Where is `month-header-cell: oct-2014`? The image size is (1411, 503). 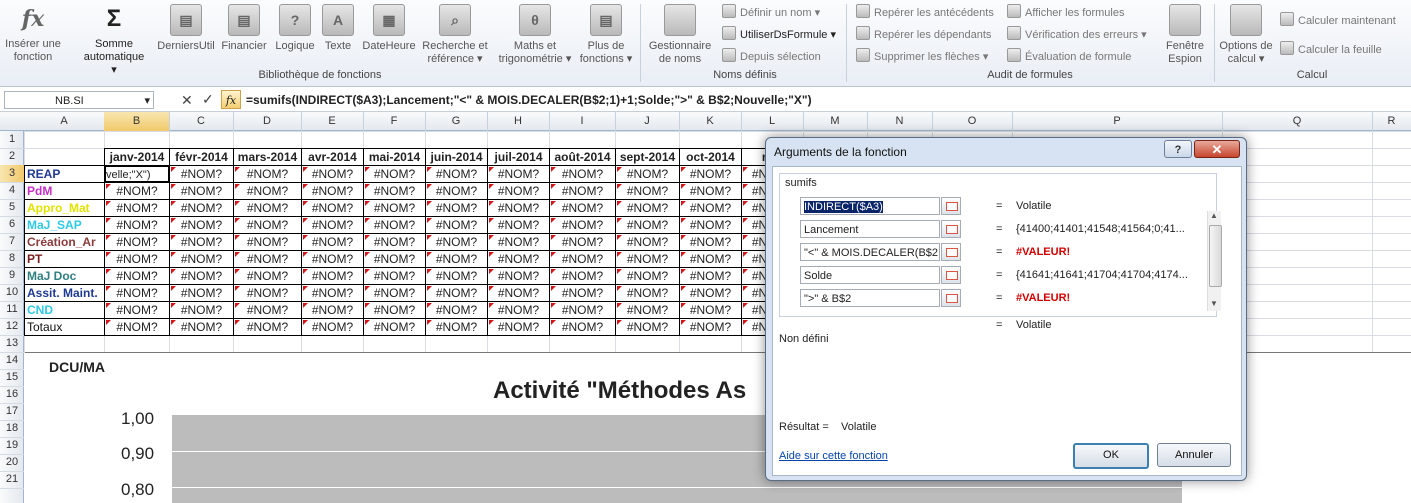
month-header-cell: oct-2014 is located at coordinates (710, 157).